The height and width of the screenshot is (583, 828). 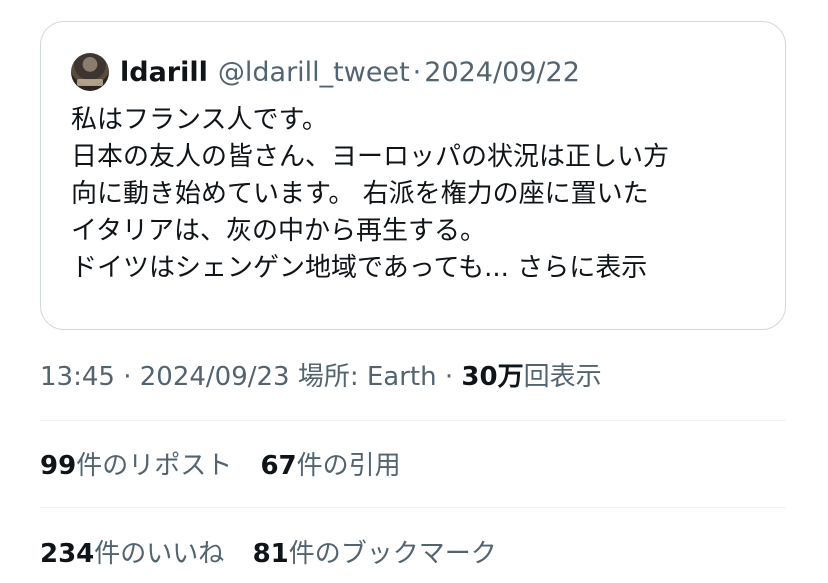 I want to click on bookmarks-count: 81, so click(x=270, y=554).